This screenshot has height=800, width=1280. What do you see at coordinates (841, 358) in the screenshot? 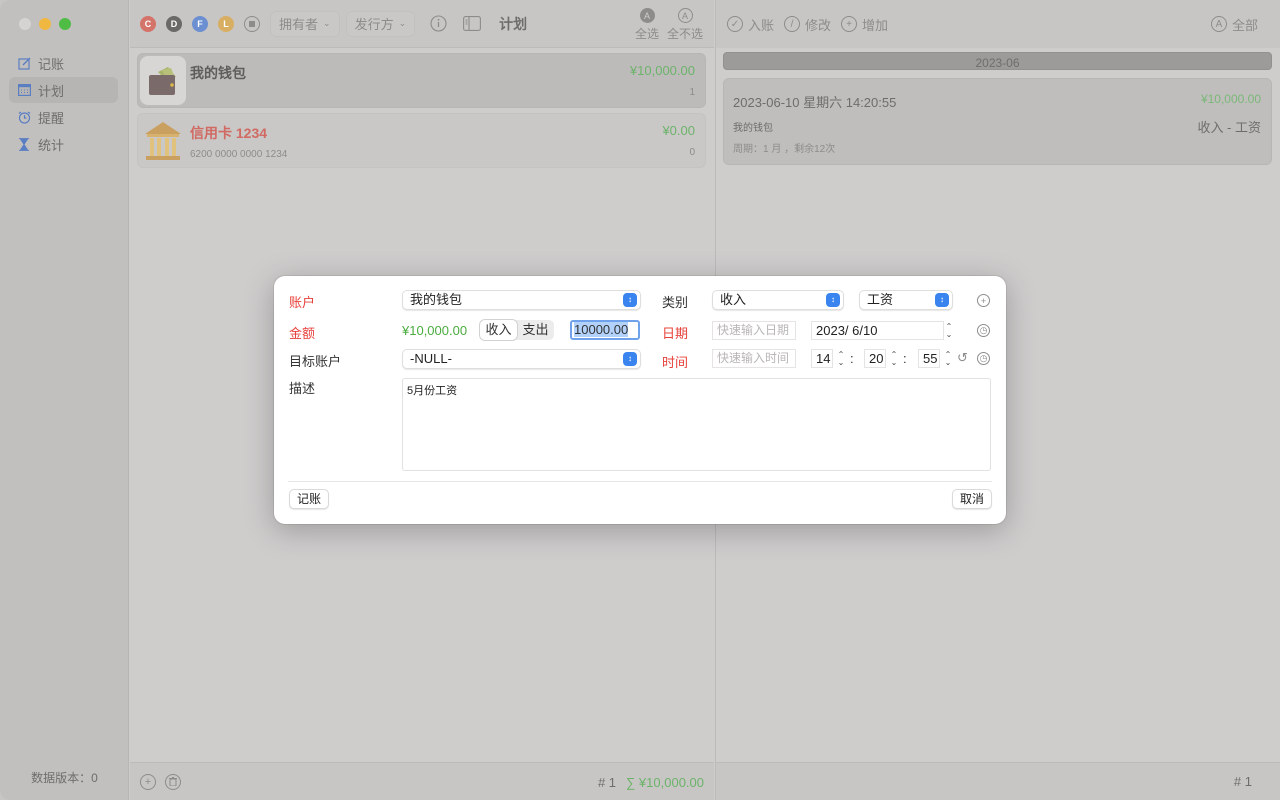
I see `hour-stepper: ⌃ ⌄` at bounding box center [841, 358].